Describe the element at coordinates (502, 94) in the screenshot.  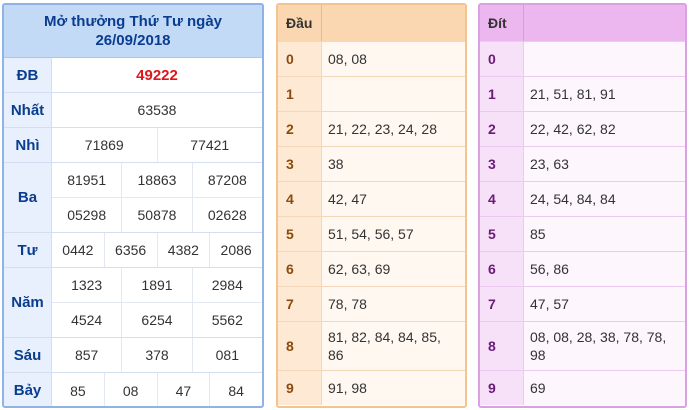
I see `dit-digit: 1` at that location.